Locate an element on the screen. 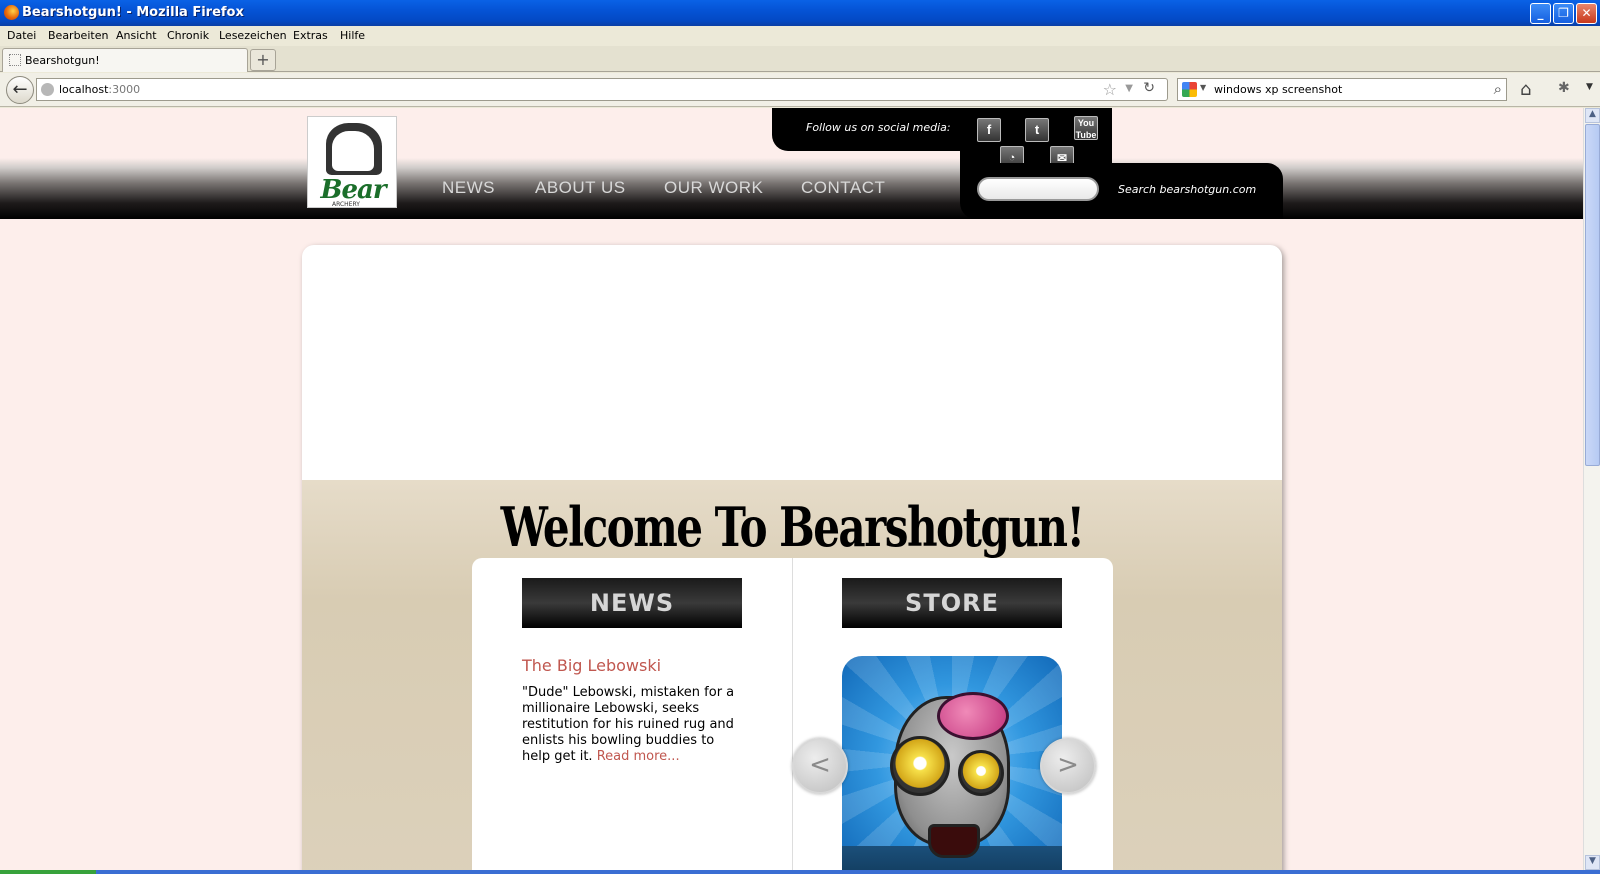 Image resolution: width=1600 pixels, height=874 pixels. zombie-mouth-icon is located at coordinates (954, 841).